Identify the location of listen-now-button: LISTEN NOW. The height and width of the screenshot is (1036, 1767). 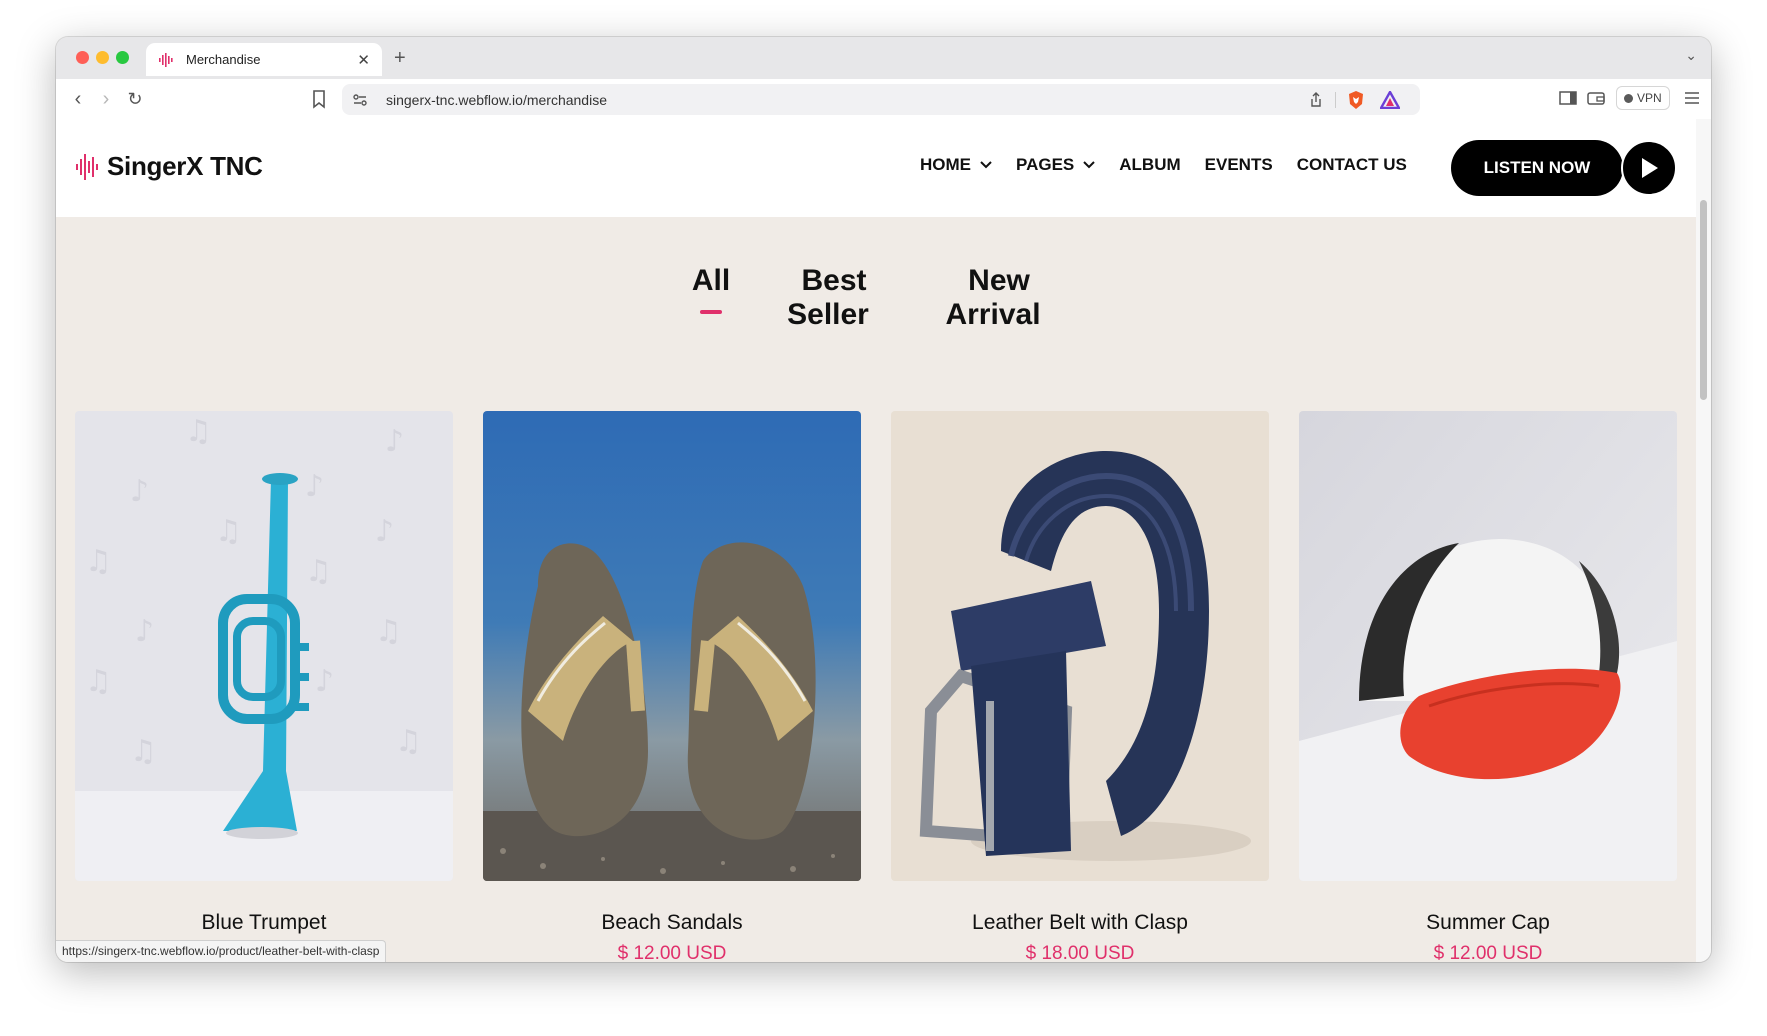
(1537, 168).